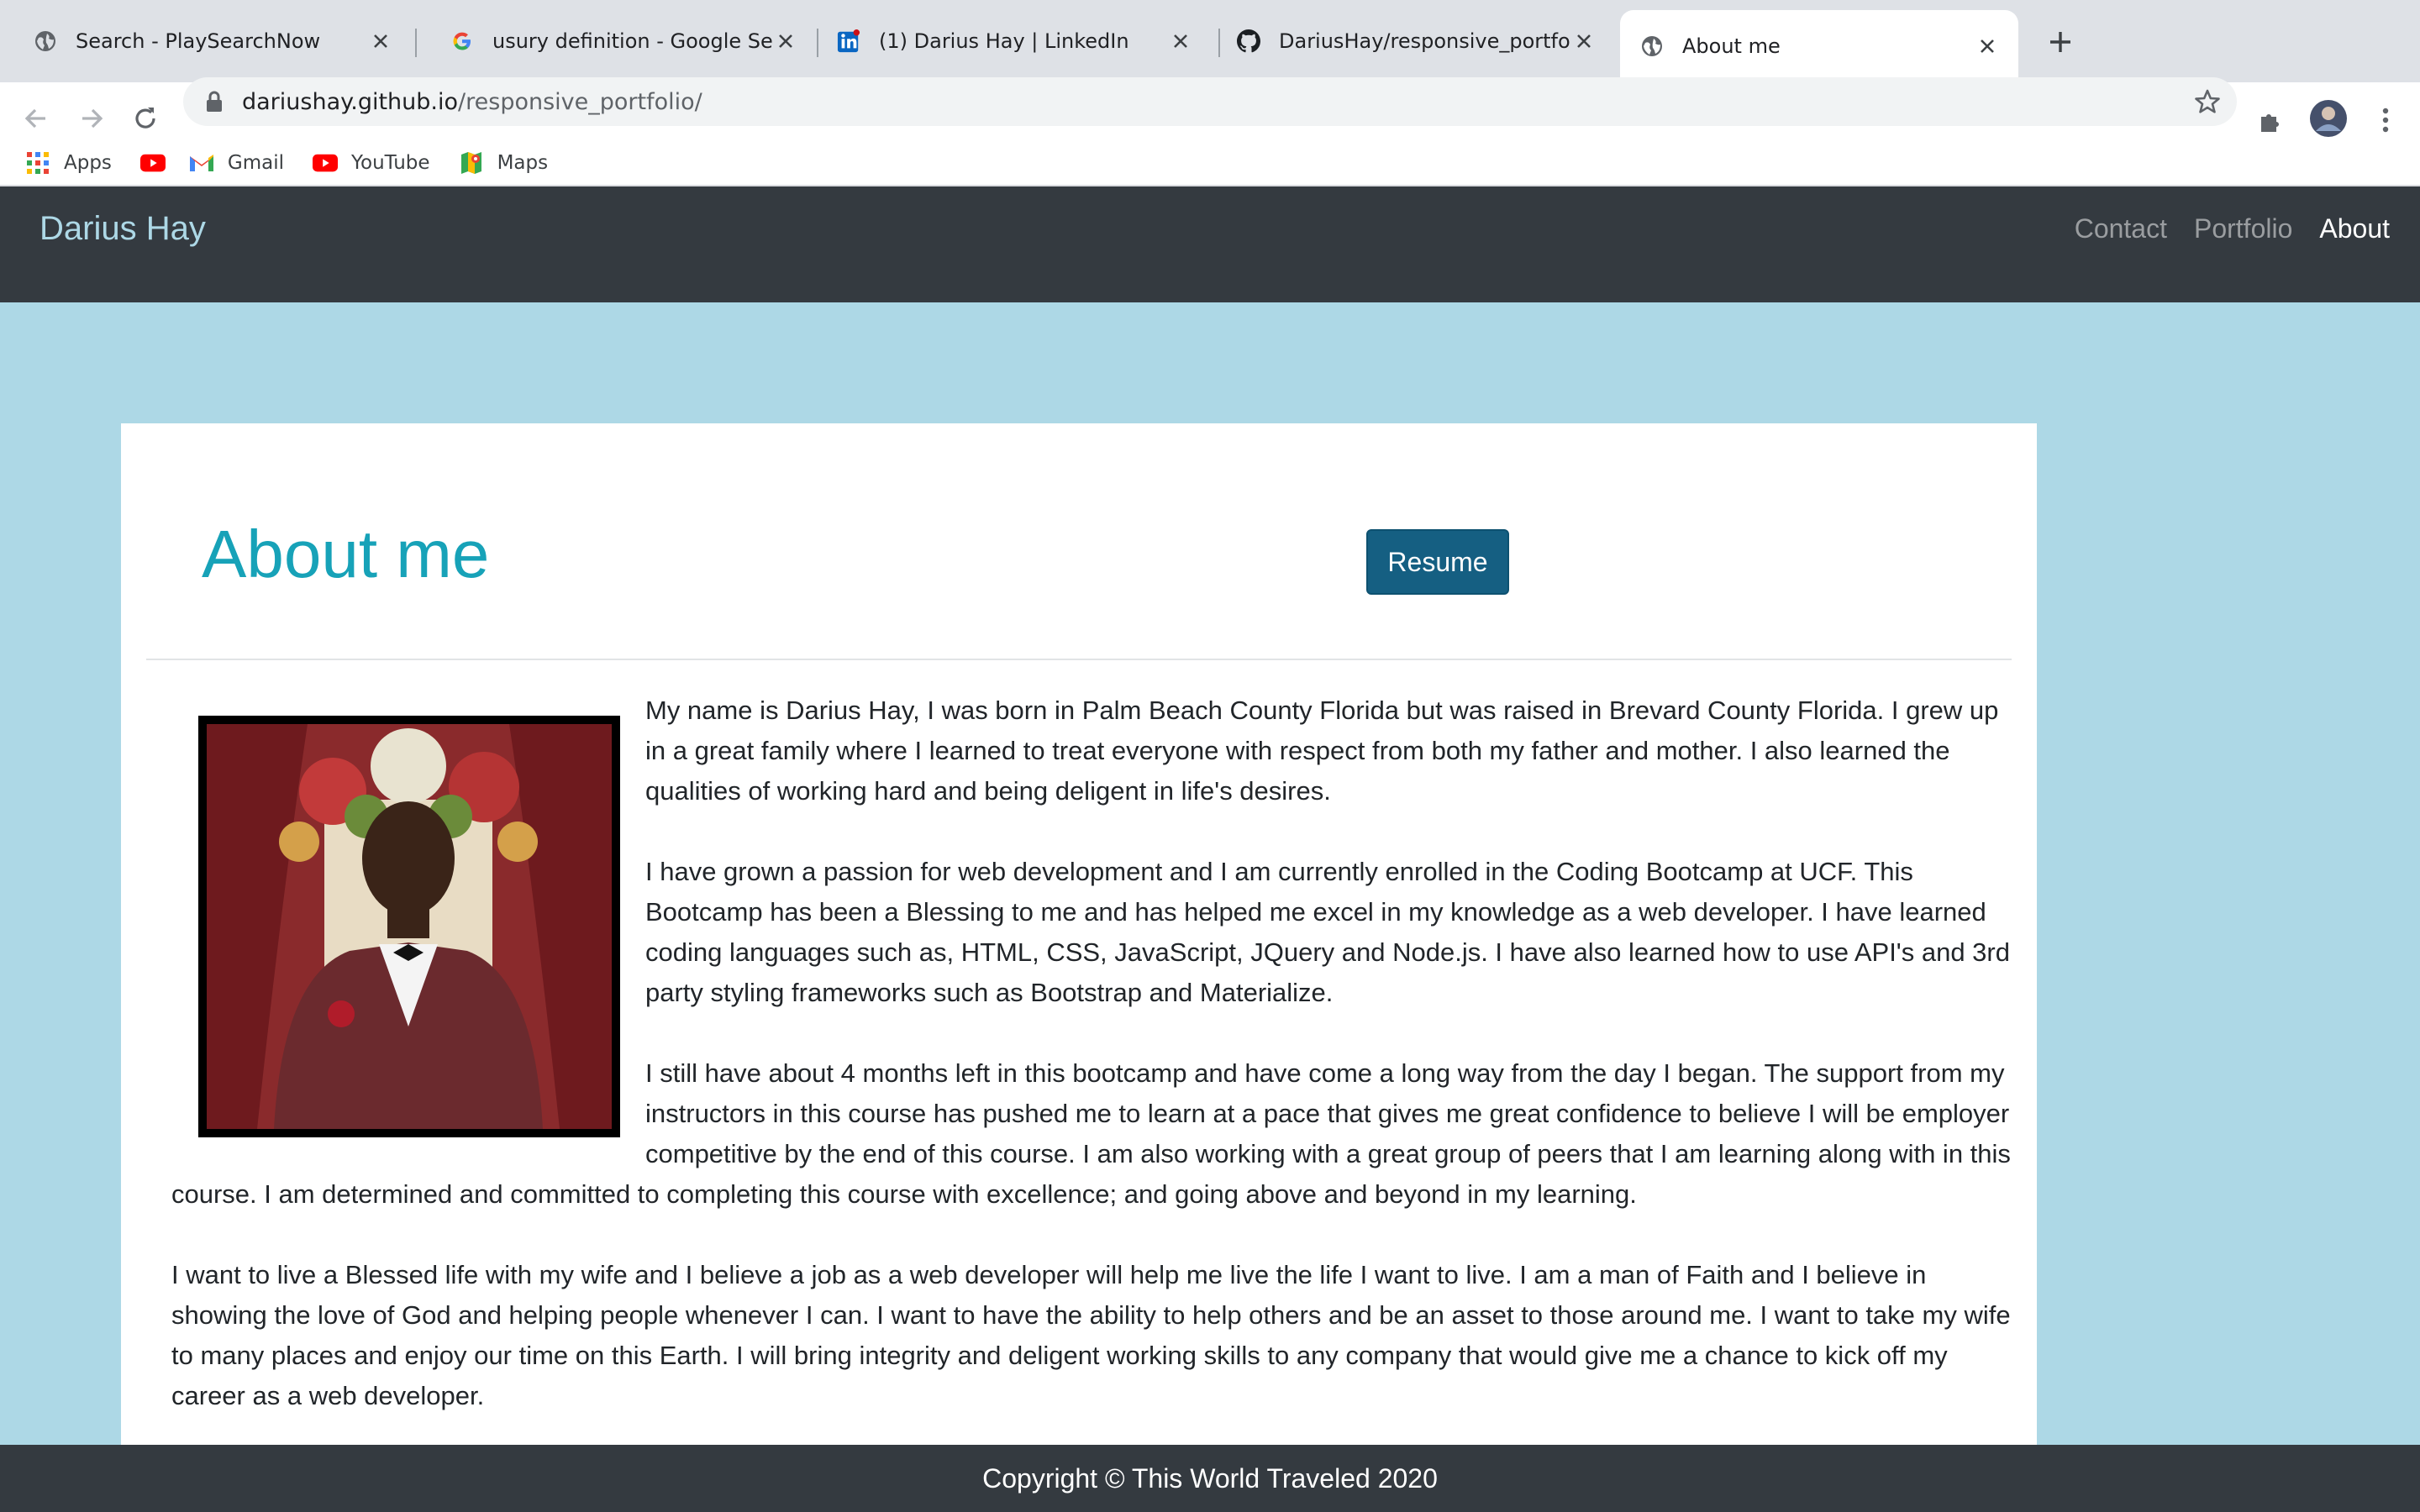 This screenshot has width=2420, height=1512. What do you see at coordinates (1210, 244) in the screenshot?
I see `site-navbar: Darius Hay Contact Portfolio About` at bounding box center [1210, 244].